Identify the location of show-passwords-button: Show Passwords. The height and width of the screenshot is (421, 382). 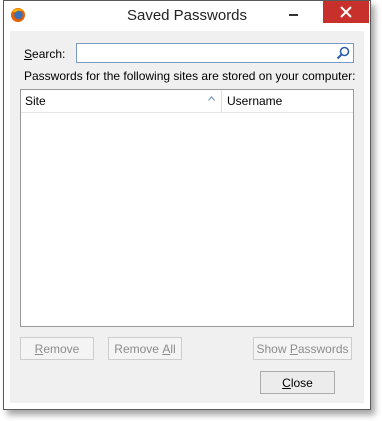
(302, 348).